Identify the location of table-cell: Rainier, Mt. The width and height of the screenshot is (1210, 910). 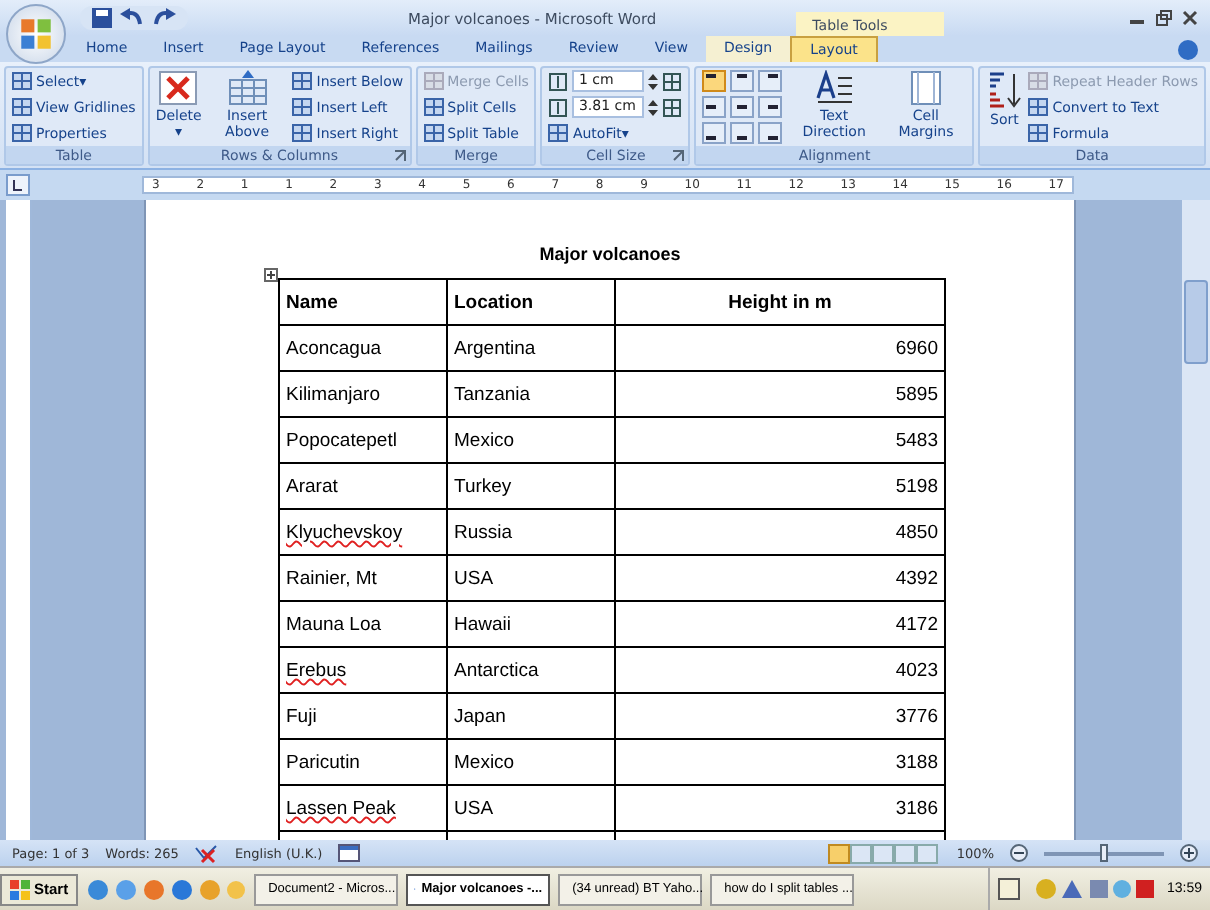
(363, 578).